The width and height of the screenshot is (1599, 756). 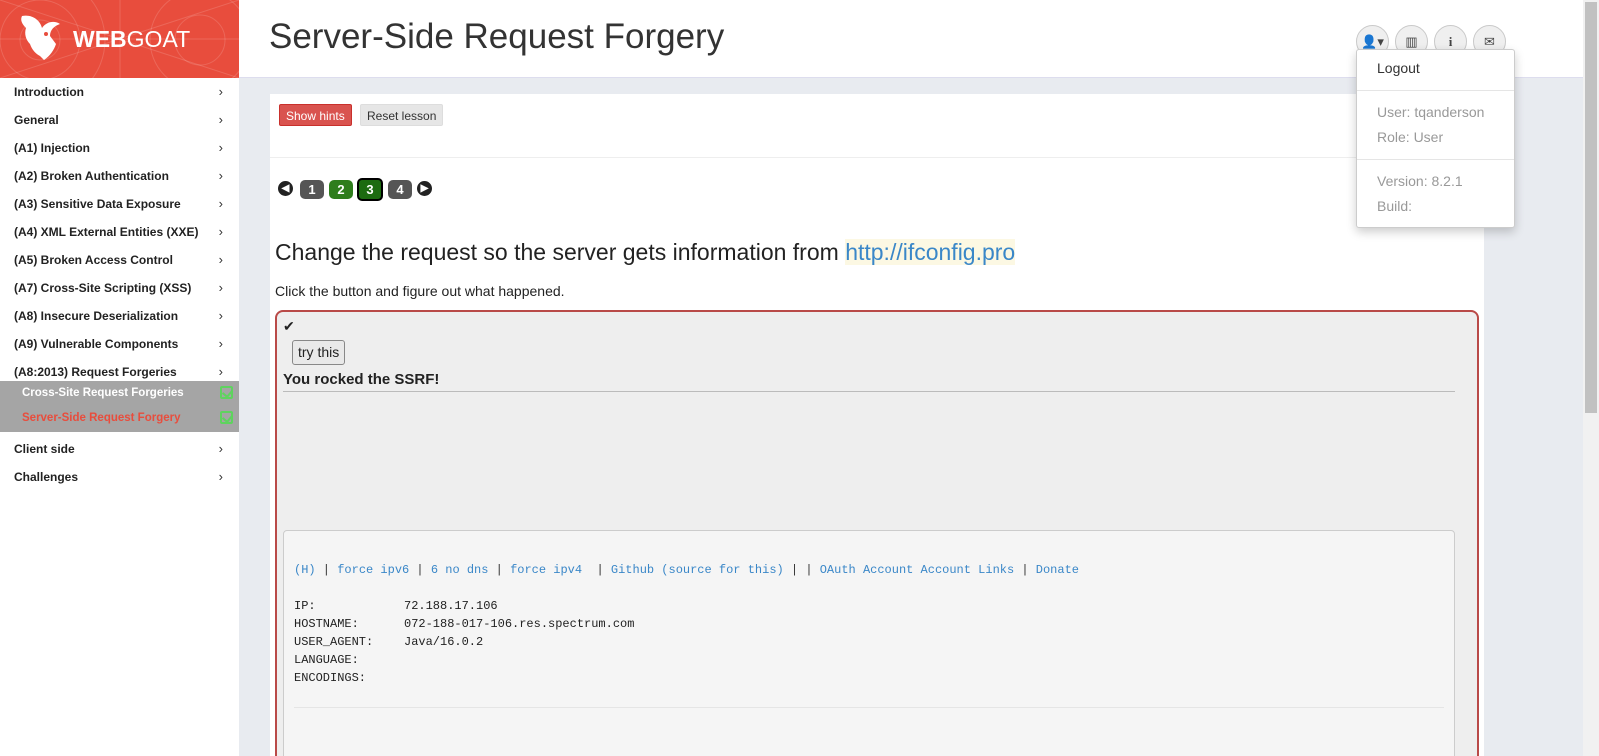 What do you see at coordinates (319, 352) in the screenshot?
I see `try-this-button: try this` at bounding box center [319, 352].